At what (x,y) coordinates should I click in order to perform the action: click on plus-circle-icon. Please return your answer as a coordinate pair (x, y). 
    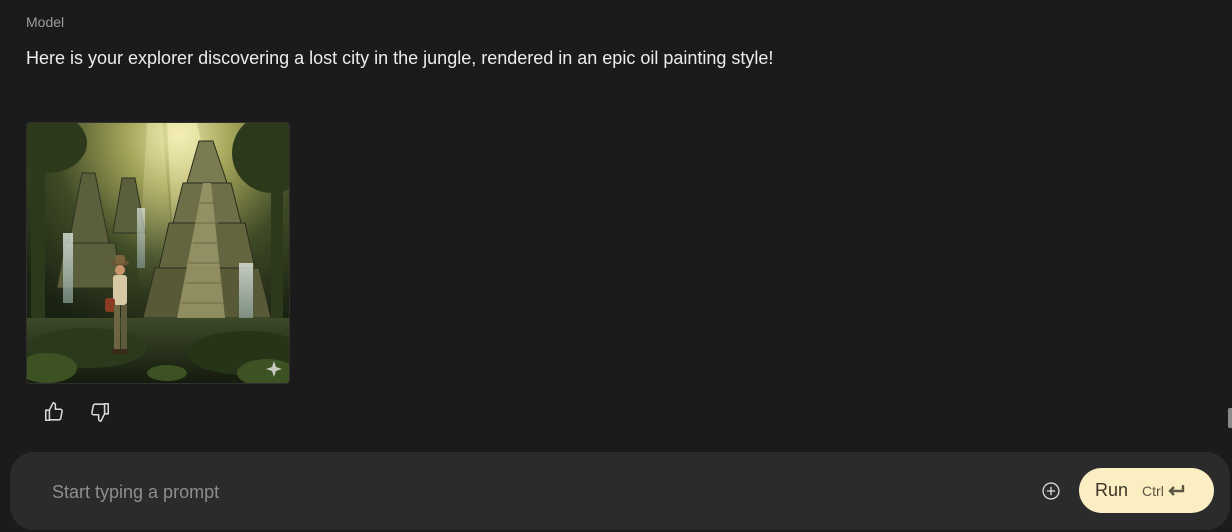
    Looking at the image, I should click on (1051, 491).